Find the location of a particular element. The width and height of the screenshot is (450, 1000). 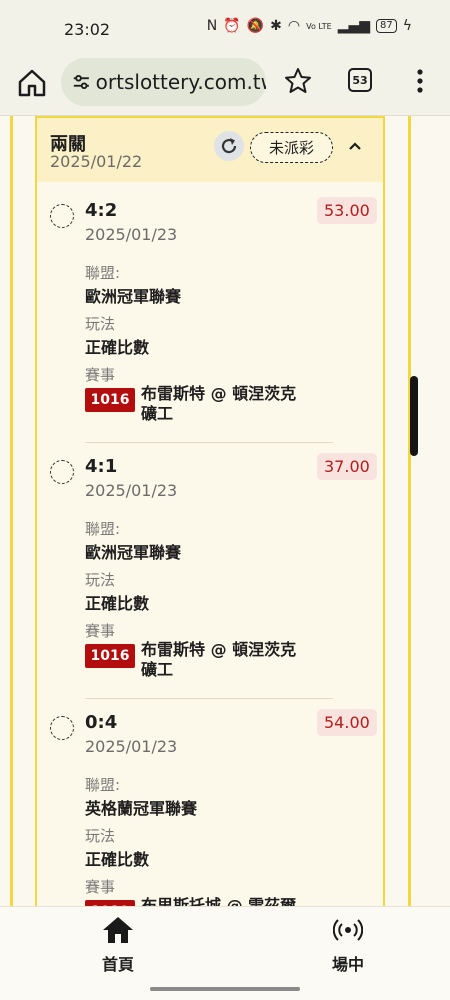

url-text: ortslottery.com.tw is located at coordinates (180, 82).